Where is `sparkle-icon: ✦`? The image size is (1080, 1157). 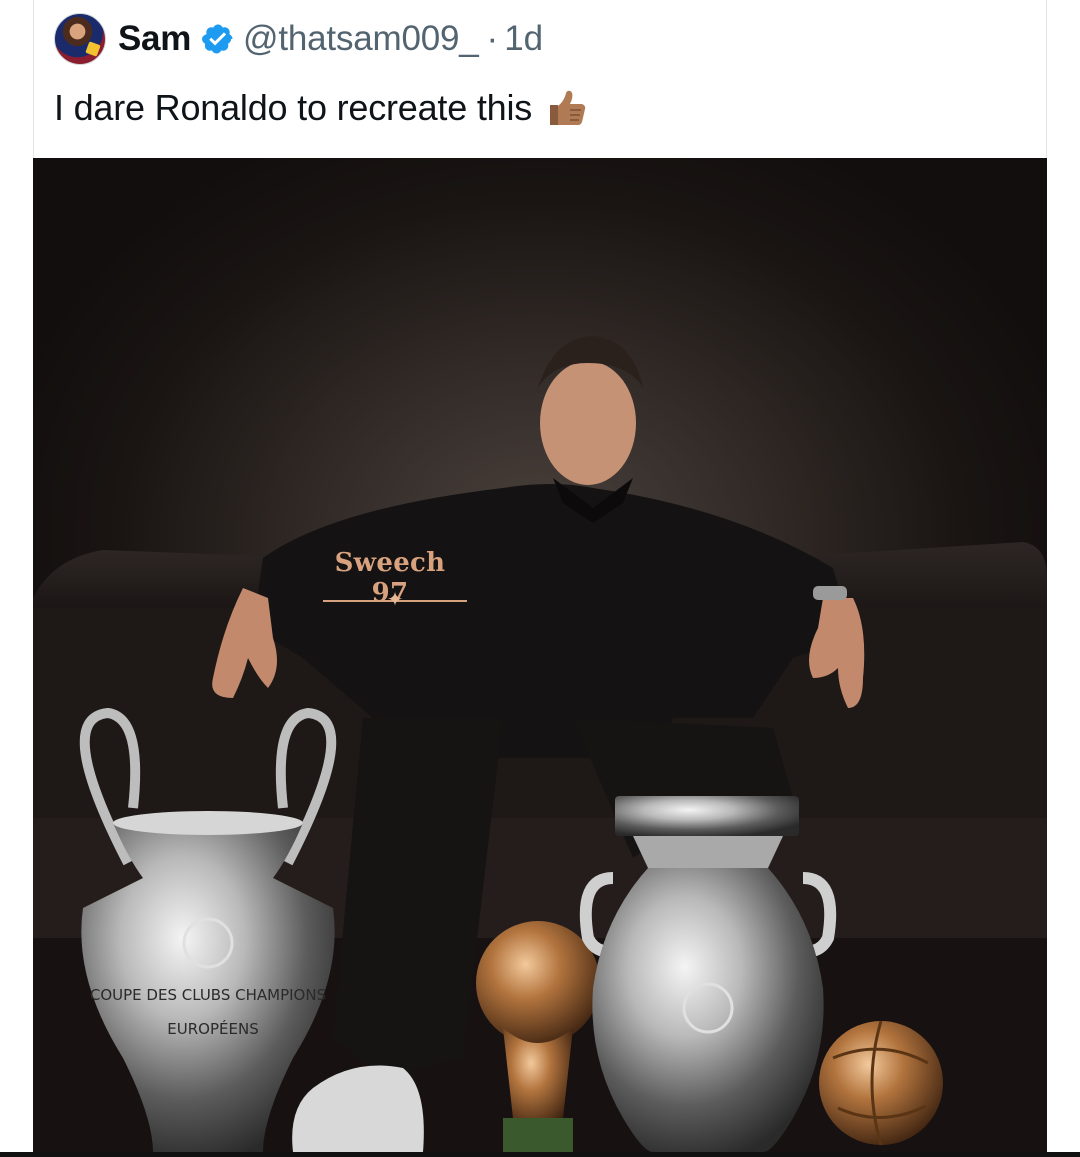
sparkle-icon: ✦ is located at coordinates (395, 600).